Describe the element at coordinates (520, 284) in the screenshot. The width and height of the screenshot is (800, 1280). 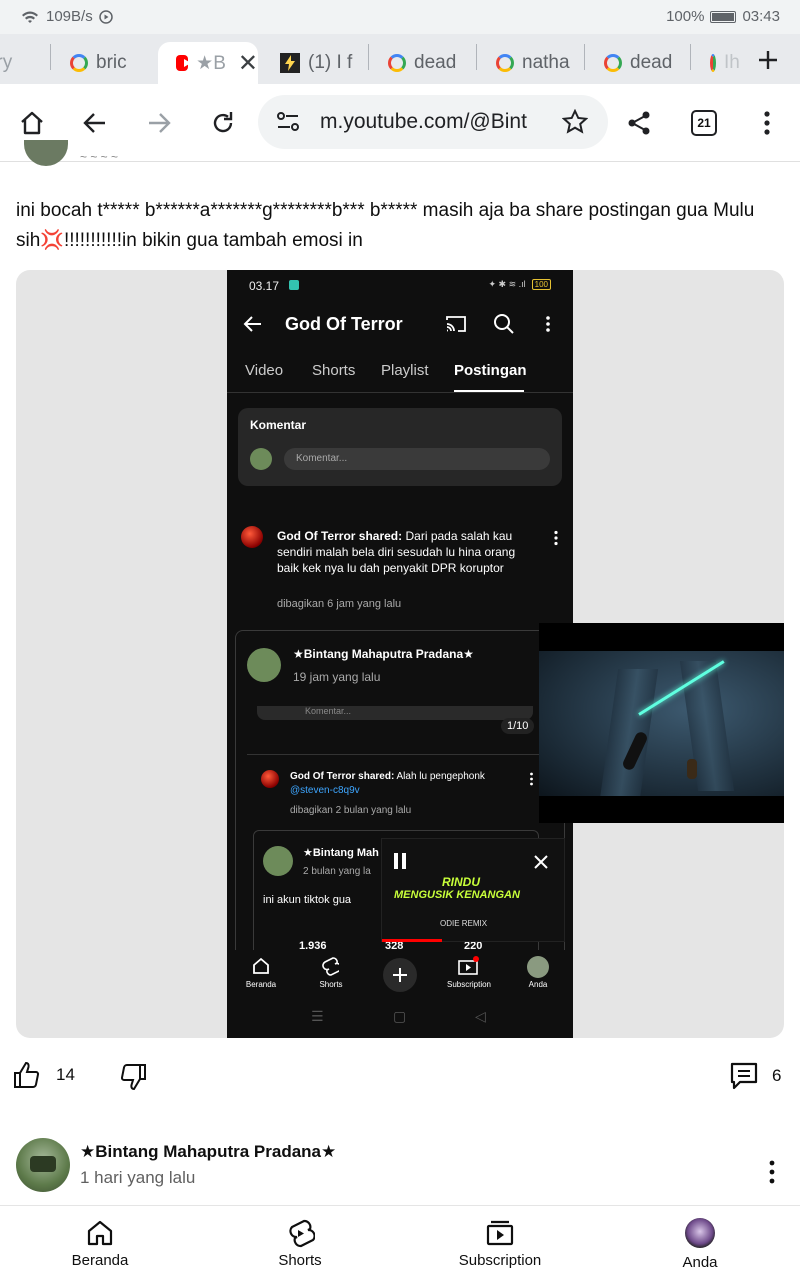
I see `phone-status-icons: ✦ ✱ ≋ .ıl 100` at that location.